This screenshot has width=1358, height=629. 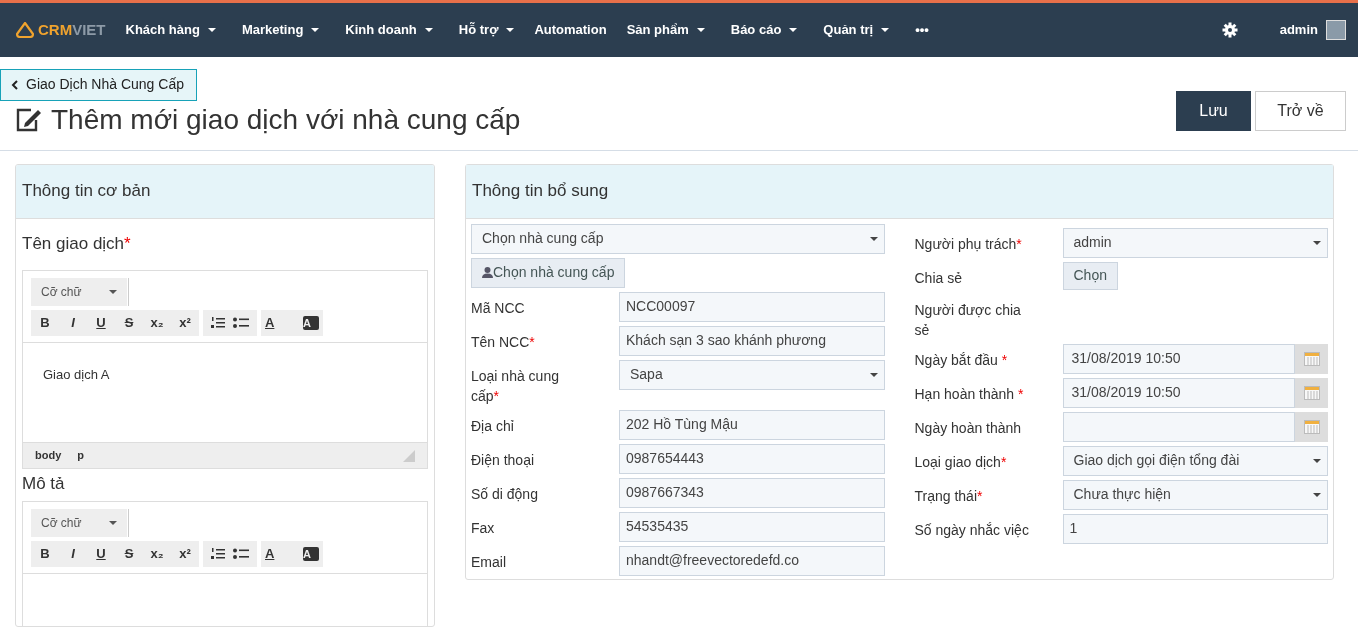 I want to click on field-label: Số di động, so click(x=505, y=494).